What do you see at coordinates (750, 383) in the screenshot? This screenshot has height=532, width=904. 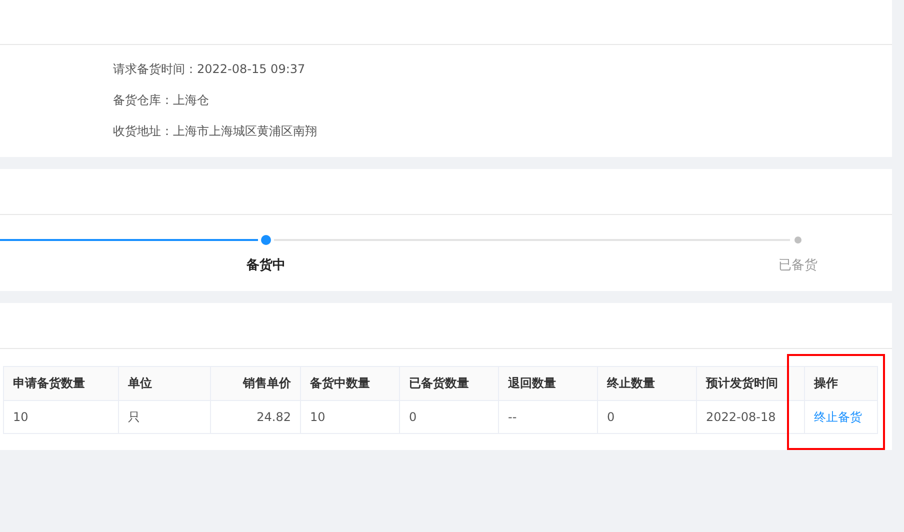 I see `column-header: 预计发货时间` at bounding box center [750, 383].